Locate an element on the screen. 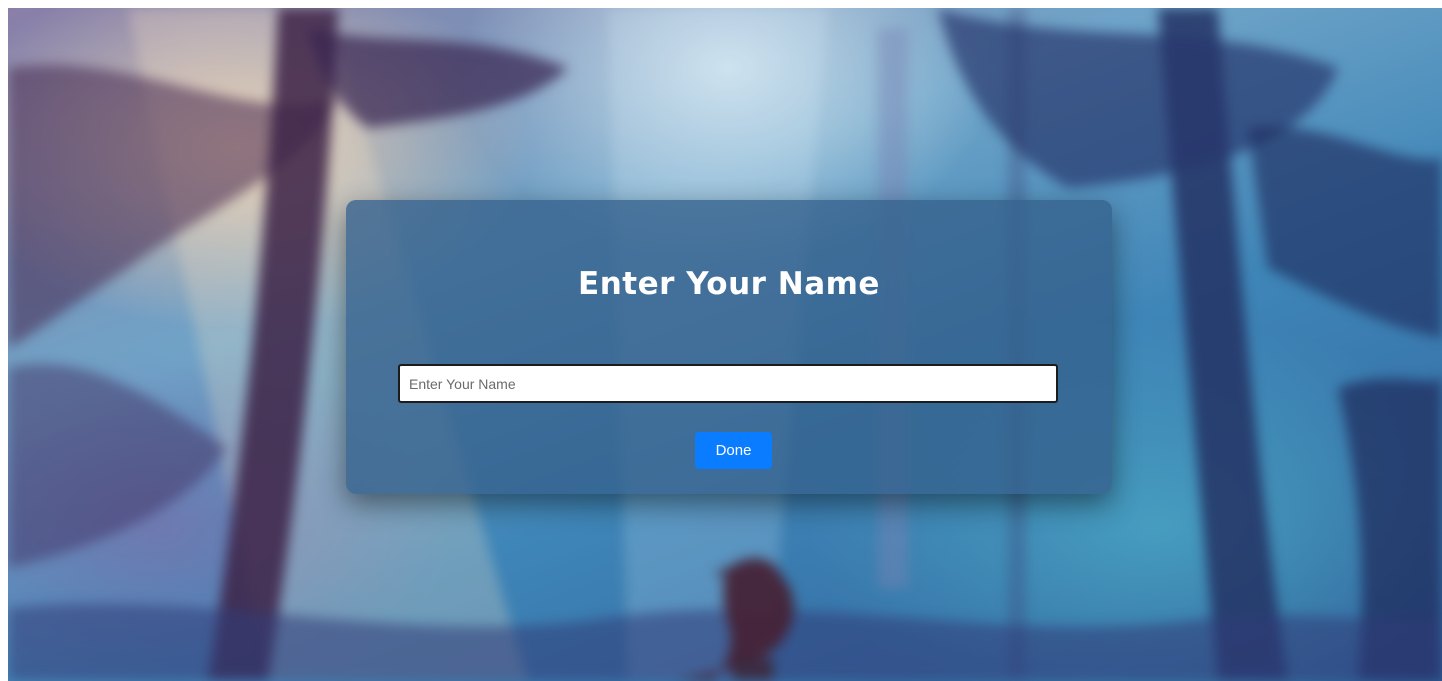 Image resolution: width=1442 pixels, height=681 pixels. done-button: Done is located at coordinates (733, 450).